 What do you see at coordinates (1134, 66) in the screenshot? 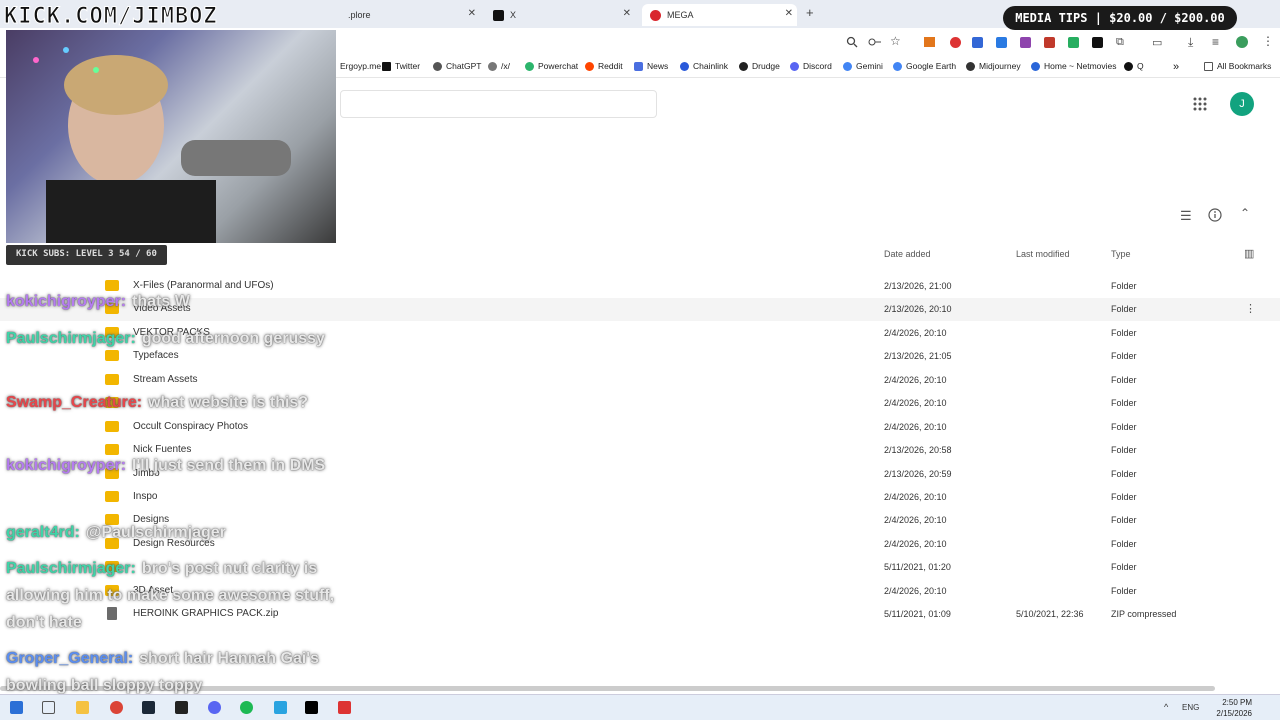
I see `bookmark-item: Q` at bounding box center [1134, 66].